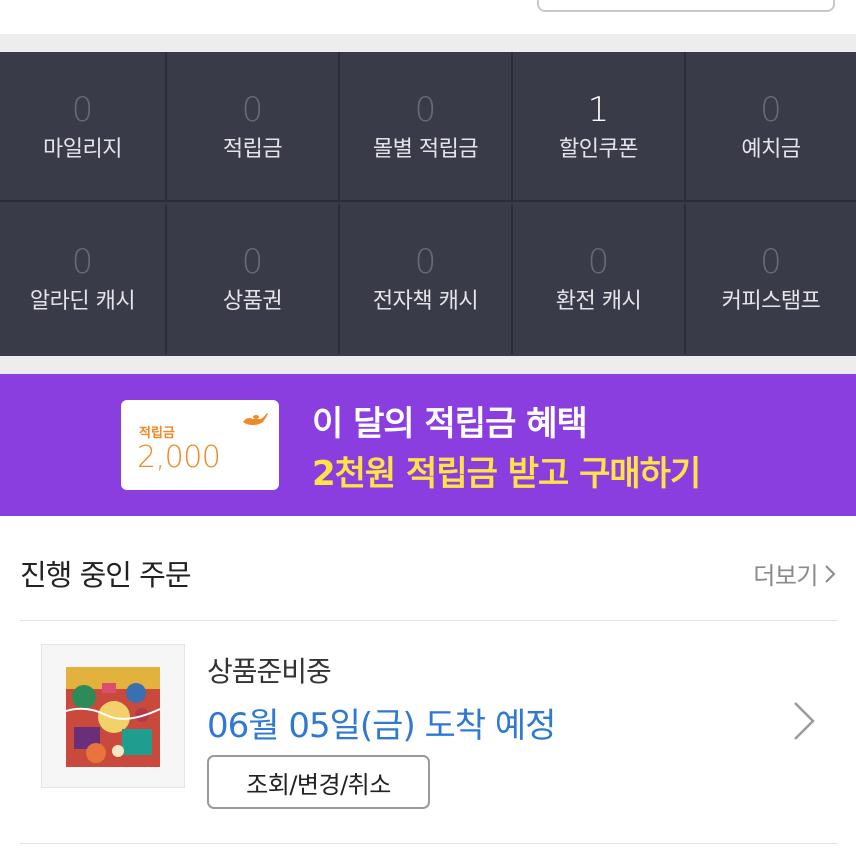 This screenshot has height=856, width=856. I want to click on wallet-label: 커피스탬프, so click(771, 301).